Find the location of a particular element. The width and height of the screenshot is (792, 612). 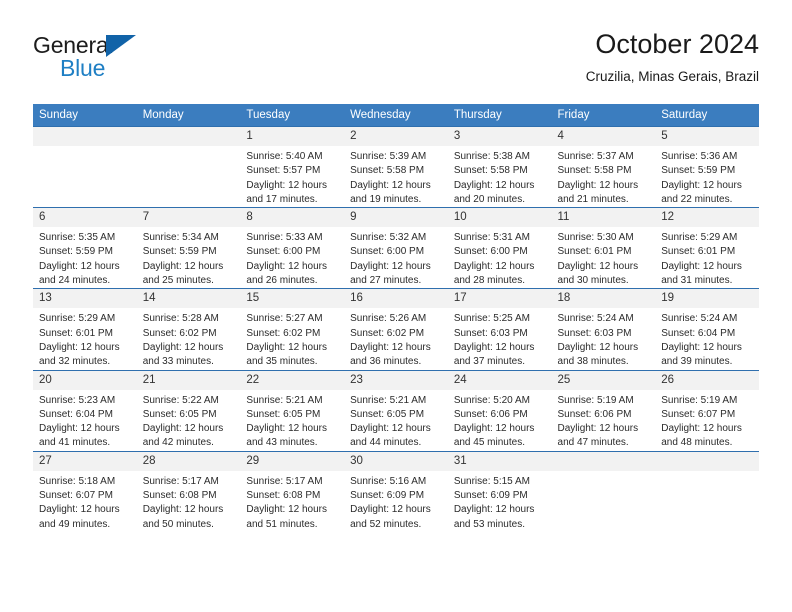

day-number: 29 is located at coordinates (292, 461).